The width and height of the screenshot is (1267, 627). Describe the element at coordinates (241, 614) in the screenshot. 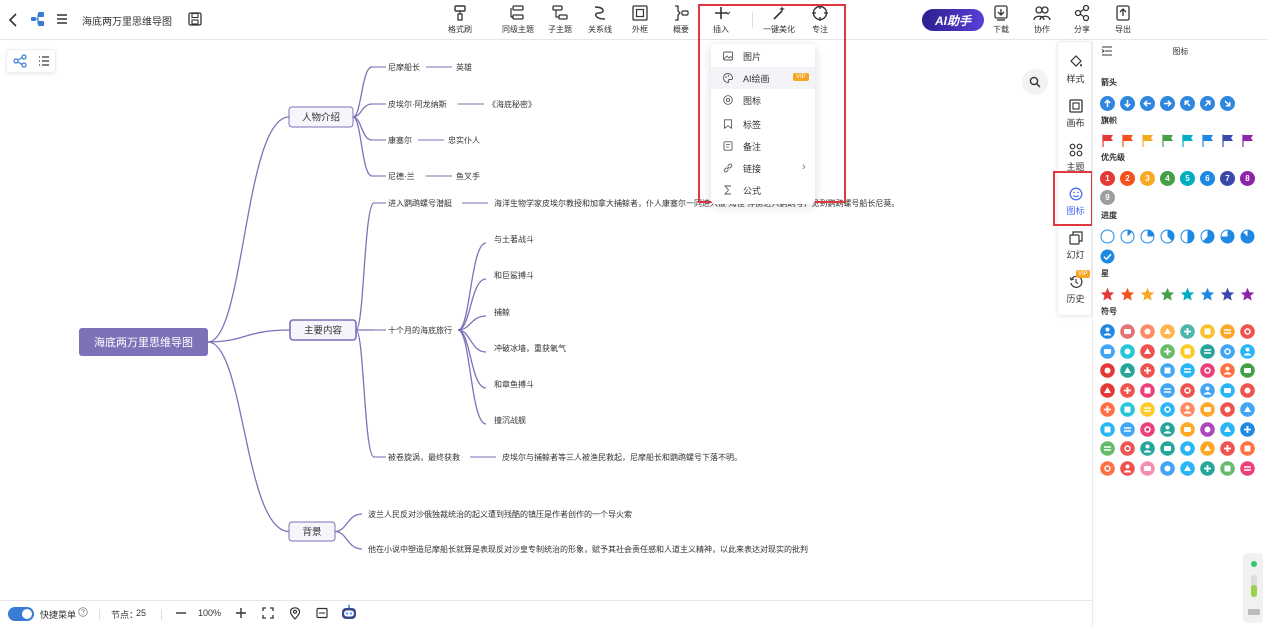

I see `zoom-in-icon` at that location.